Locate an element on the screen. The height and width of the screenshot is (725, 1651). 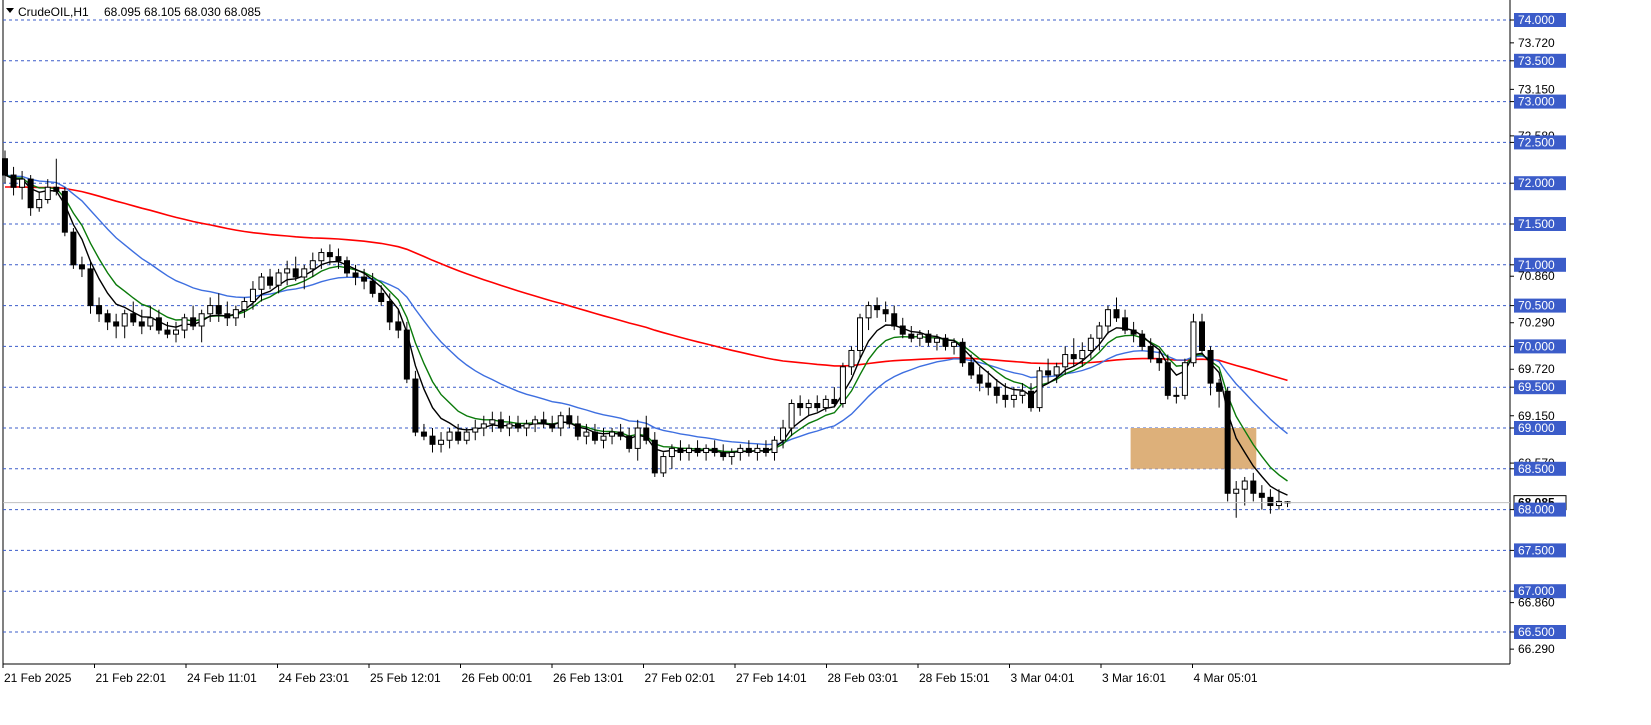
time-tick-label: 4 Mar 05:01 is located at coordinates (1226, 678).